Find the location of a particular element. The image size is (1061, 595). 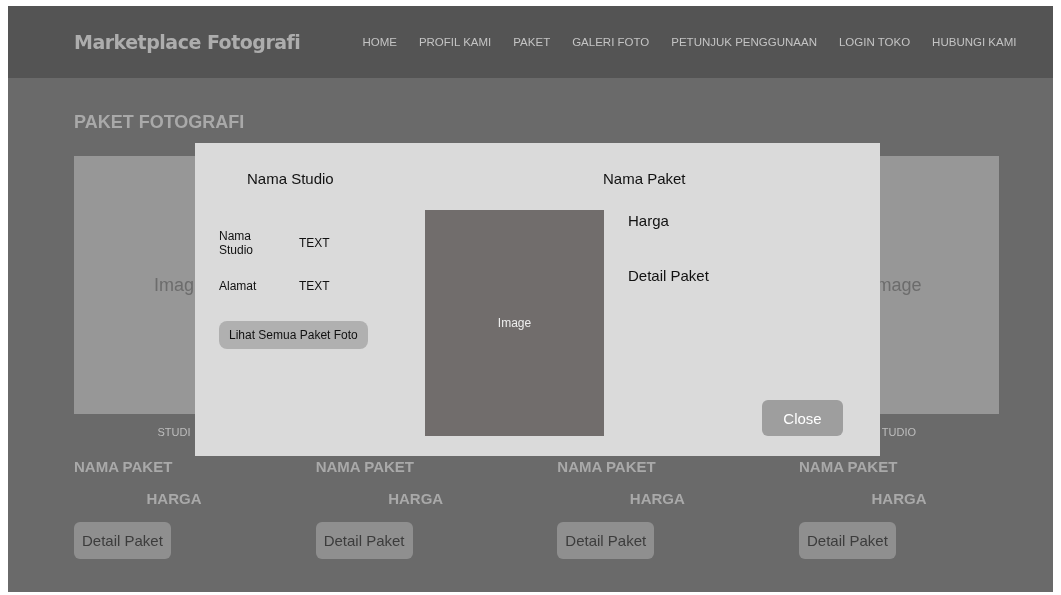

nav-link: PAKET is located at coordinates (532, 42).